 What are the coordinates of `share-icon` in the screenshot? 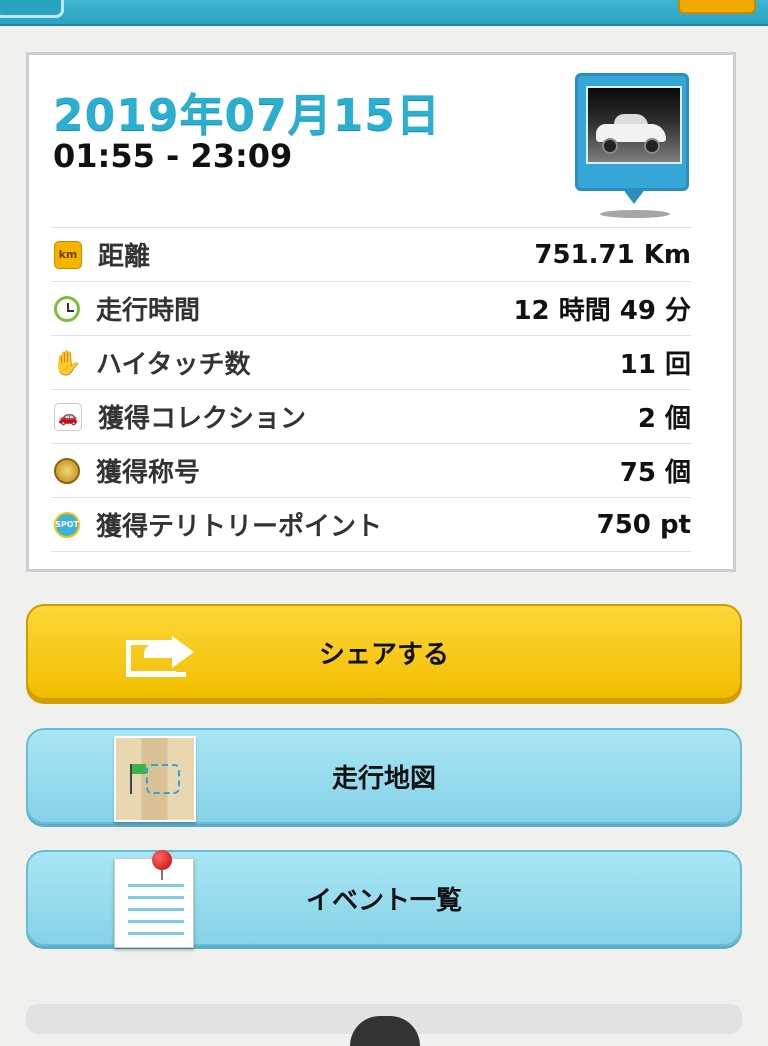 It's located at (157, 653).